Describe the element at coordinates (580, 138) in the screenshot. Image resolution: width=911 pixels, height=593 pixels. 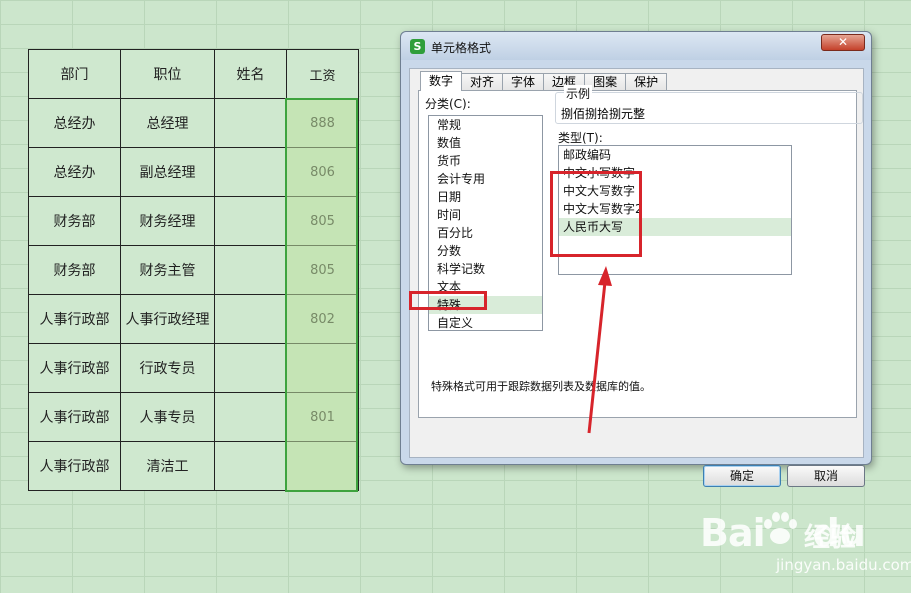
I see `type-label: 类型(T):` at that location.